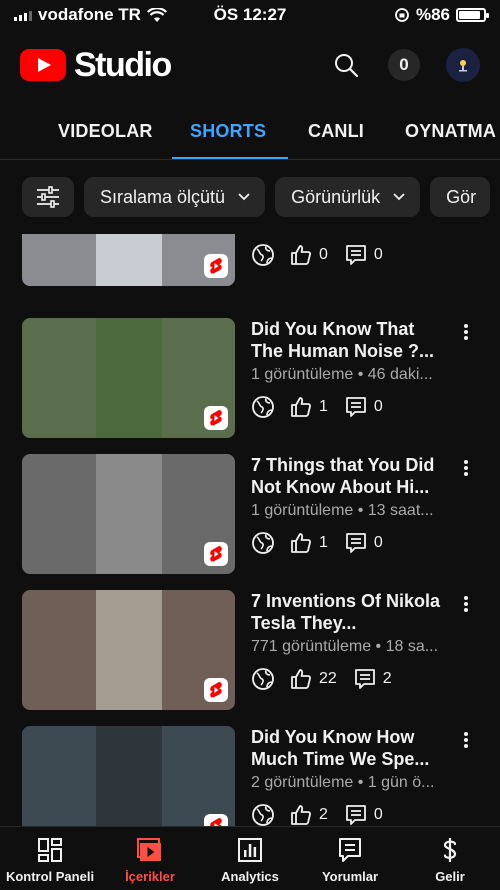 The height and width of the screenshot is (890, 500). Describe the element at coordinates (123, 64) in the screenshot. I see `logo-text: Studio` at that location.